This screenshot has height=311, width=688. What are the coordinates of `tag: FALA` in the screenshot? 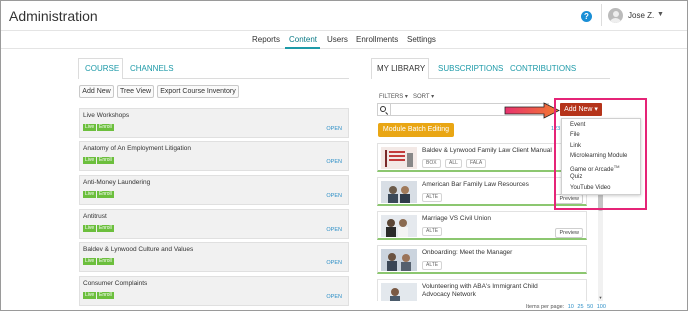 It's located at (476, 163).